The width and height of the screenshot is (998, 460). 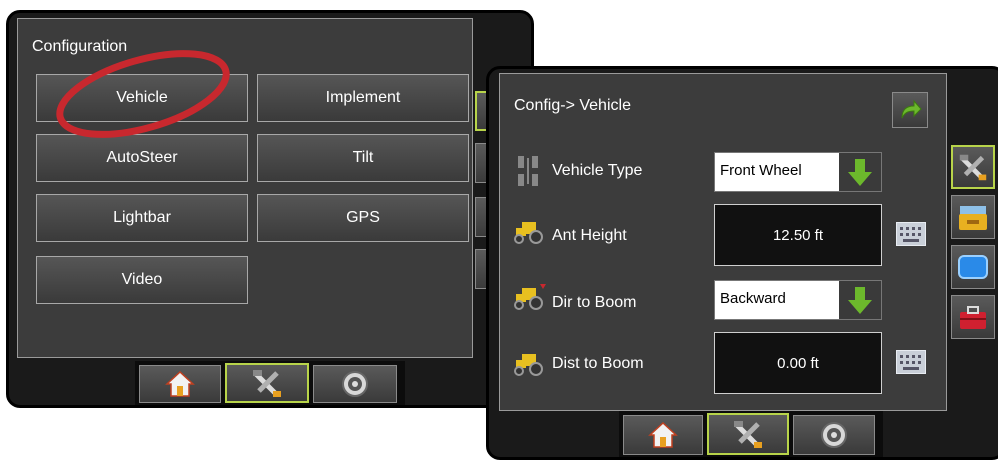 I want to click on vehicle-type-dropdown: Front Wheel, so click(x=798, y=172).